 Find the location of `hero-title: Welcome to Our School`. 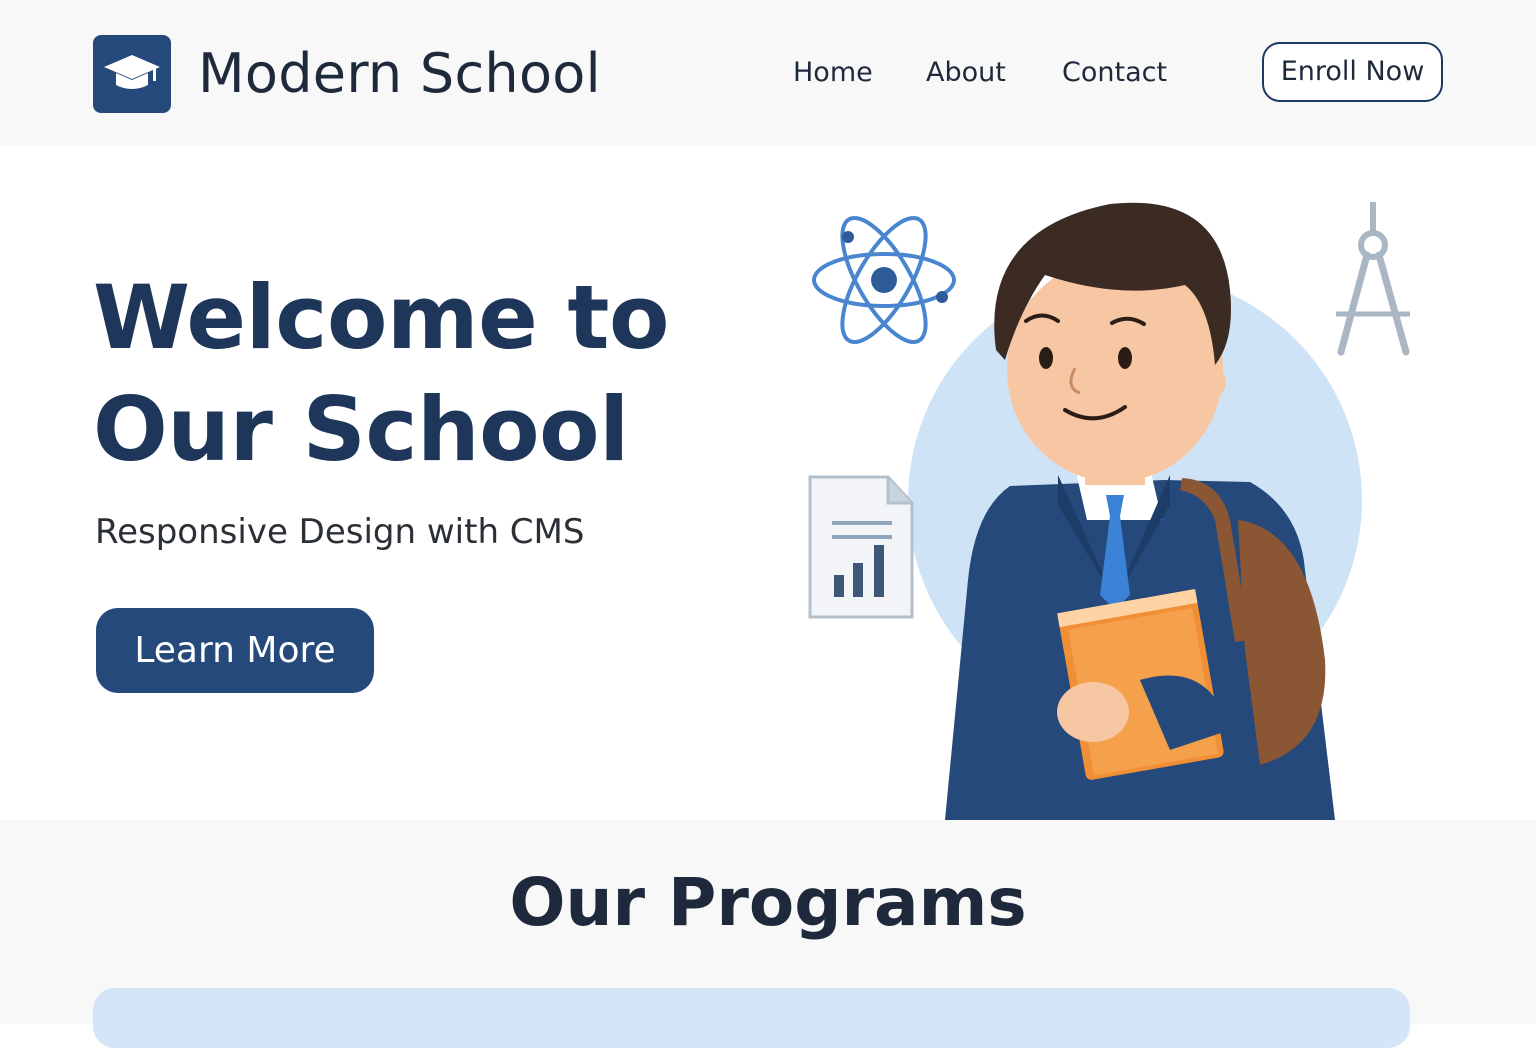

hero-title: Welcome to Our School is located at coordinates (413, 374).